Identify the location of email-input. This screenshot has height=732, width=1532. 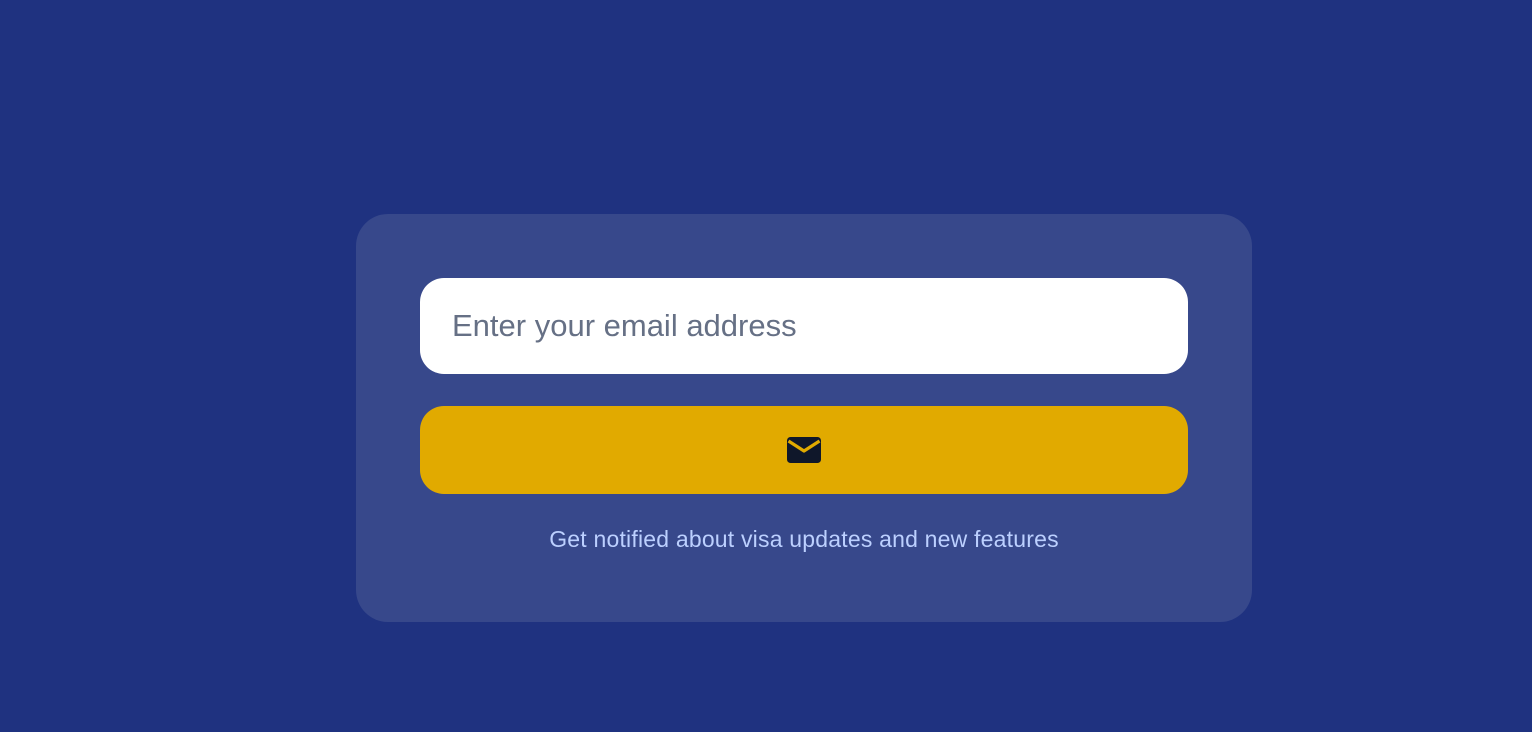
(804, 326).